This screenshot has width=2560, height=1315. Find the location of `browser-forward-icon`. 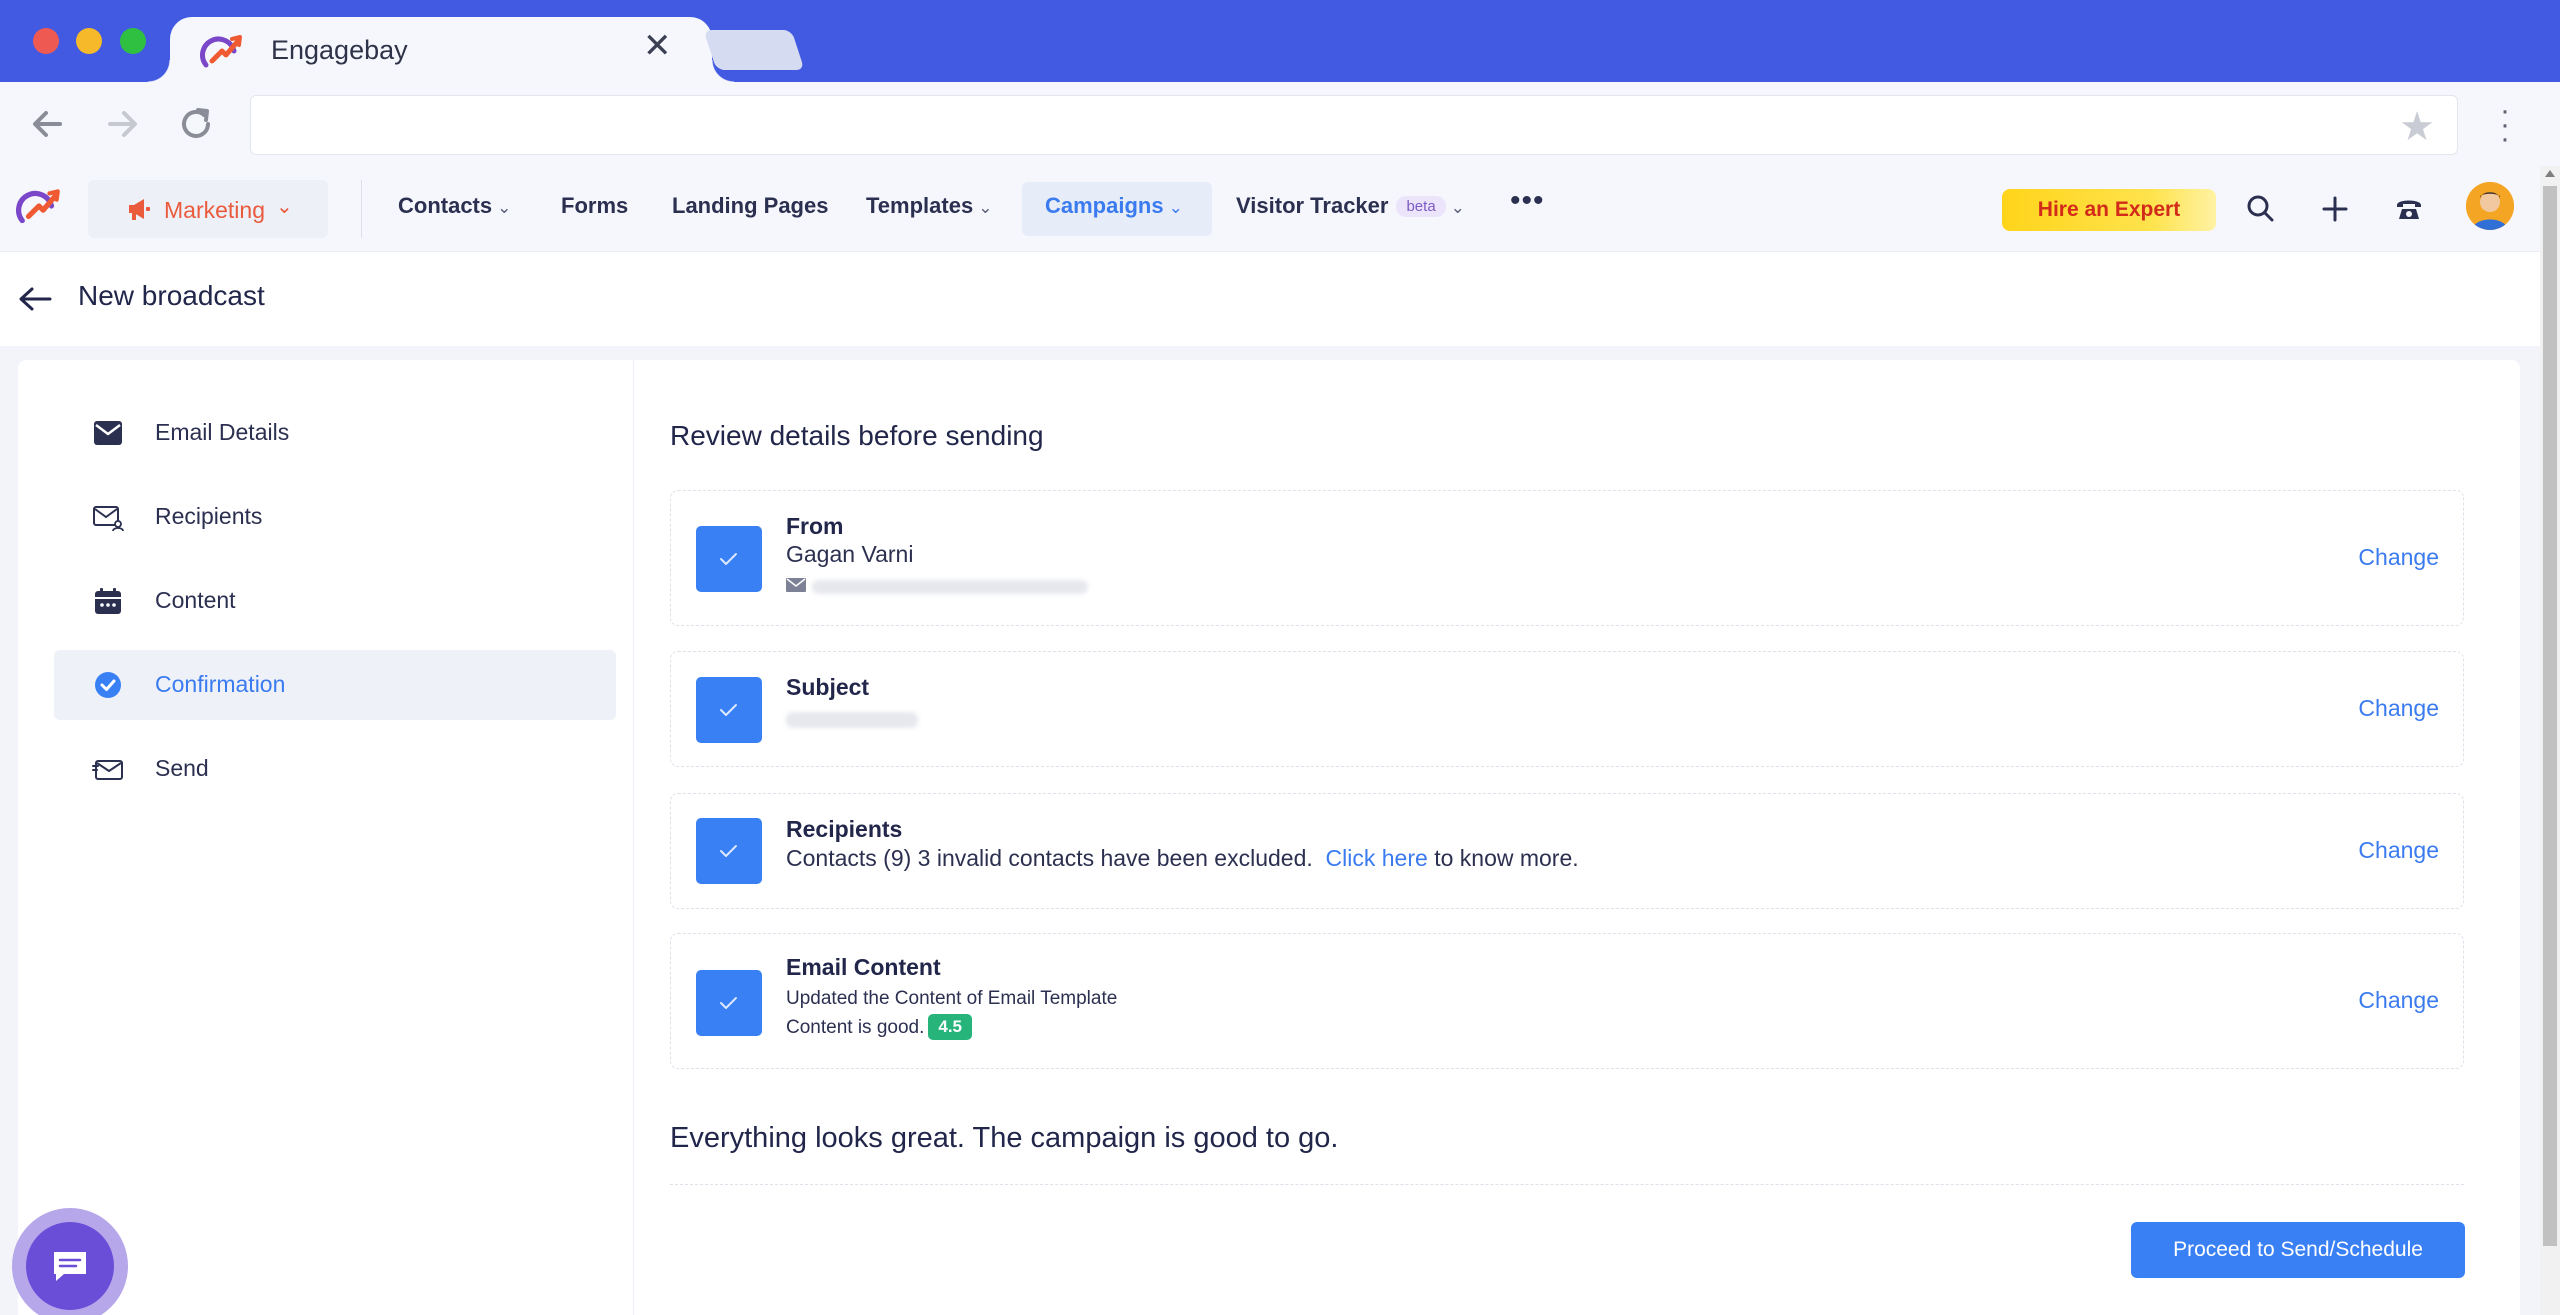

browser-forward-icon is located at coordinates (122, 124).